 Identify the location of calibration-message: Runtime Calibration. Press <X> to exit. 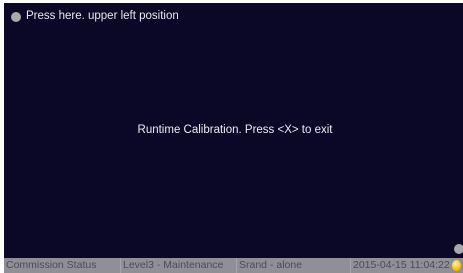
(235, 130).